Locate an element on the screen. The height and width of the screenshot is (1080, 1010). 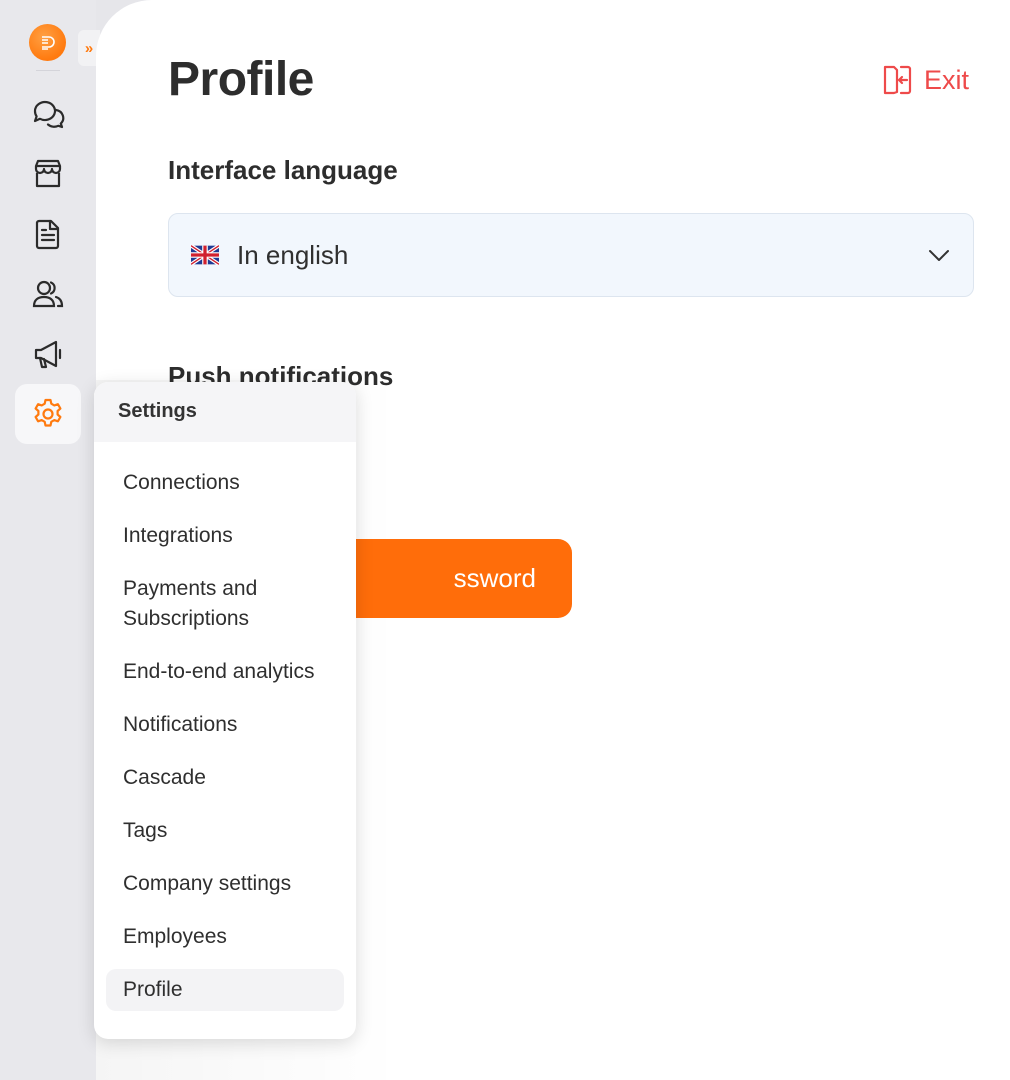
sidebar-item-settings is located at coordinates (48, 414).